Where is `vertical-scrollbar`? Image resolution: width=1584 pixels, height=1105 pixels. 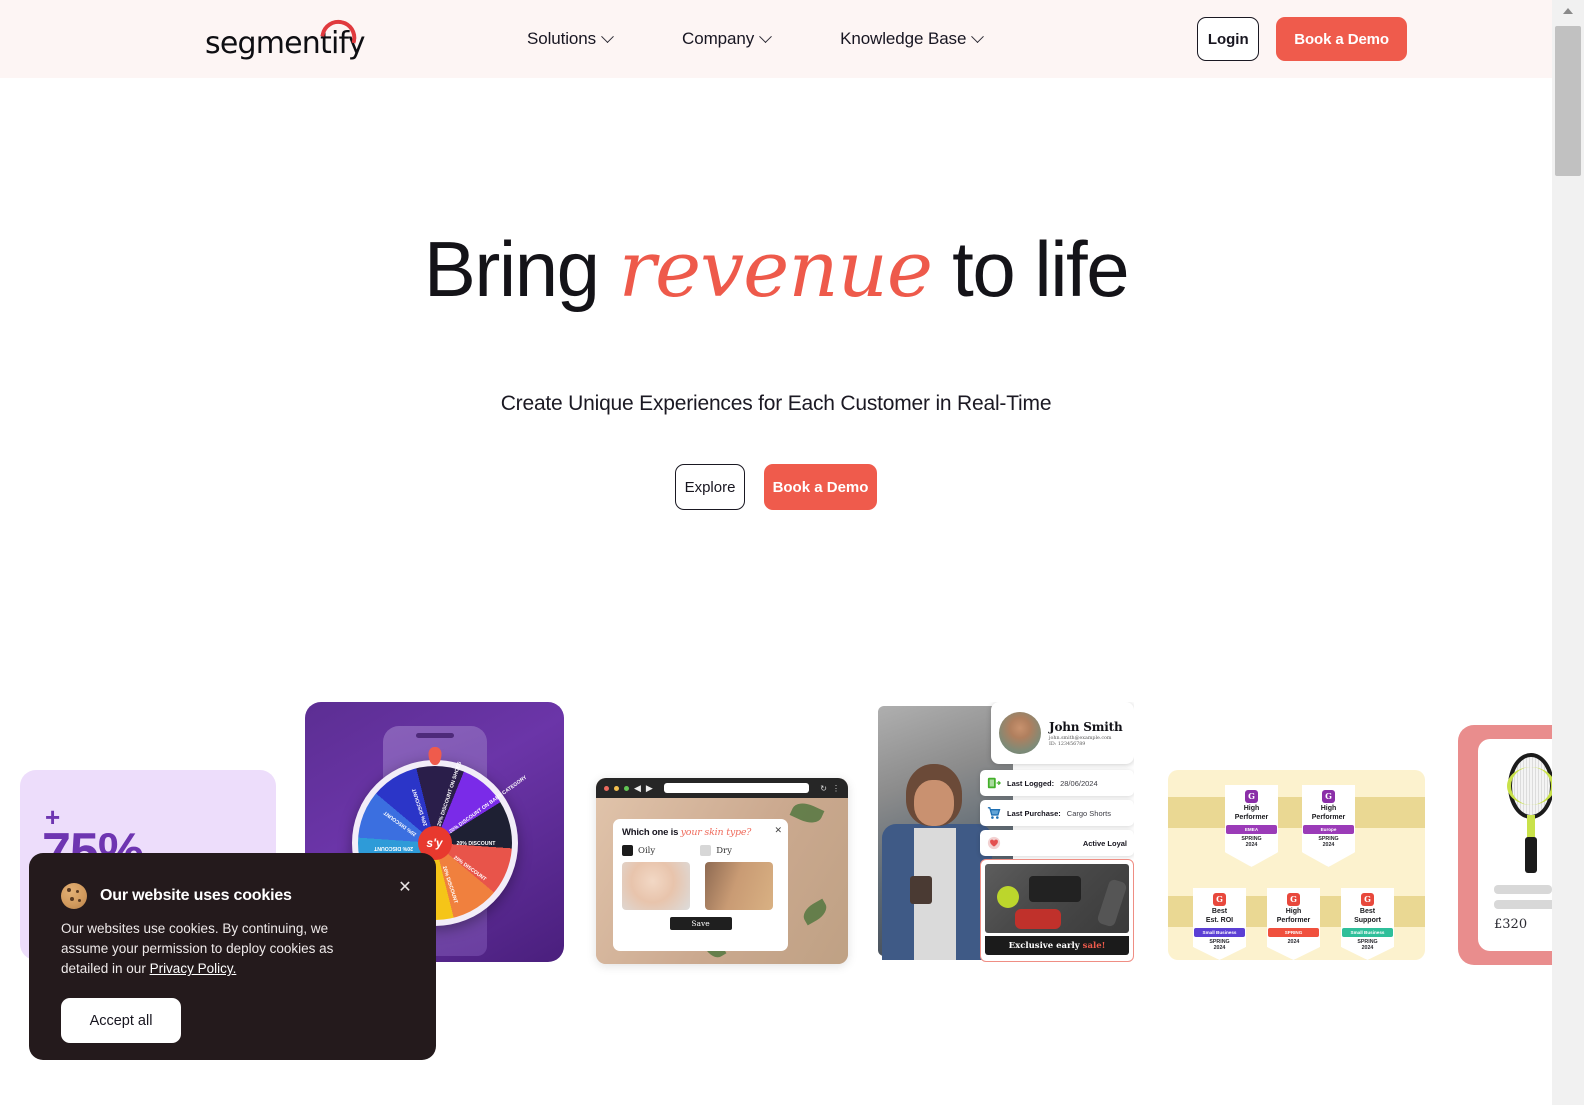
vertical-scrollbar is located at coordinates (1568, 552).